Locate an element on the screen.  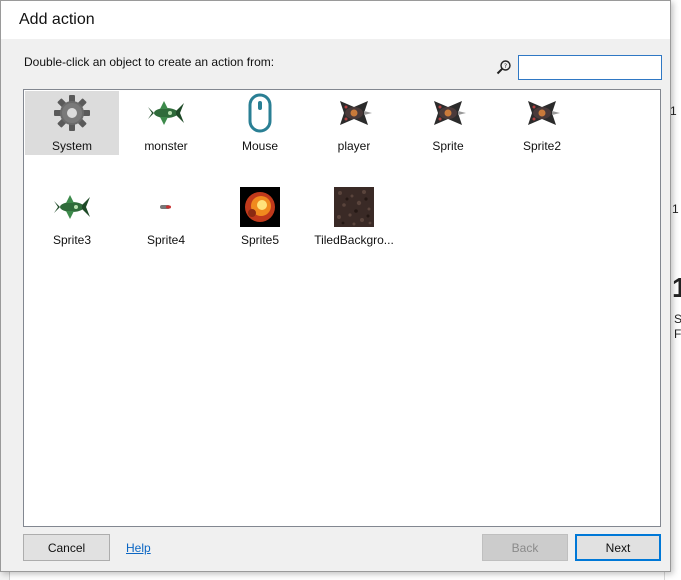
object-item-player: player is located at coordinates (354, 123).